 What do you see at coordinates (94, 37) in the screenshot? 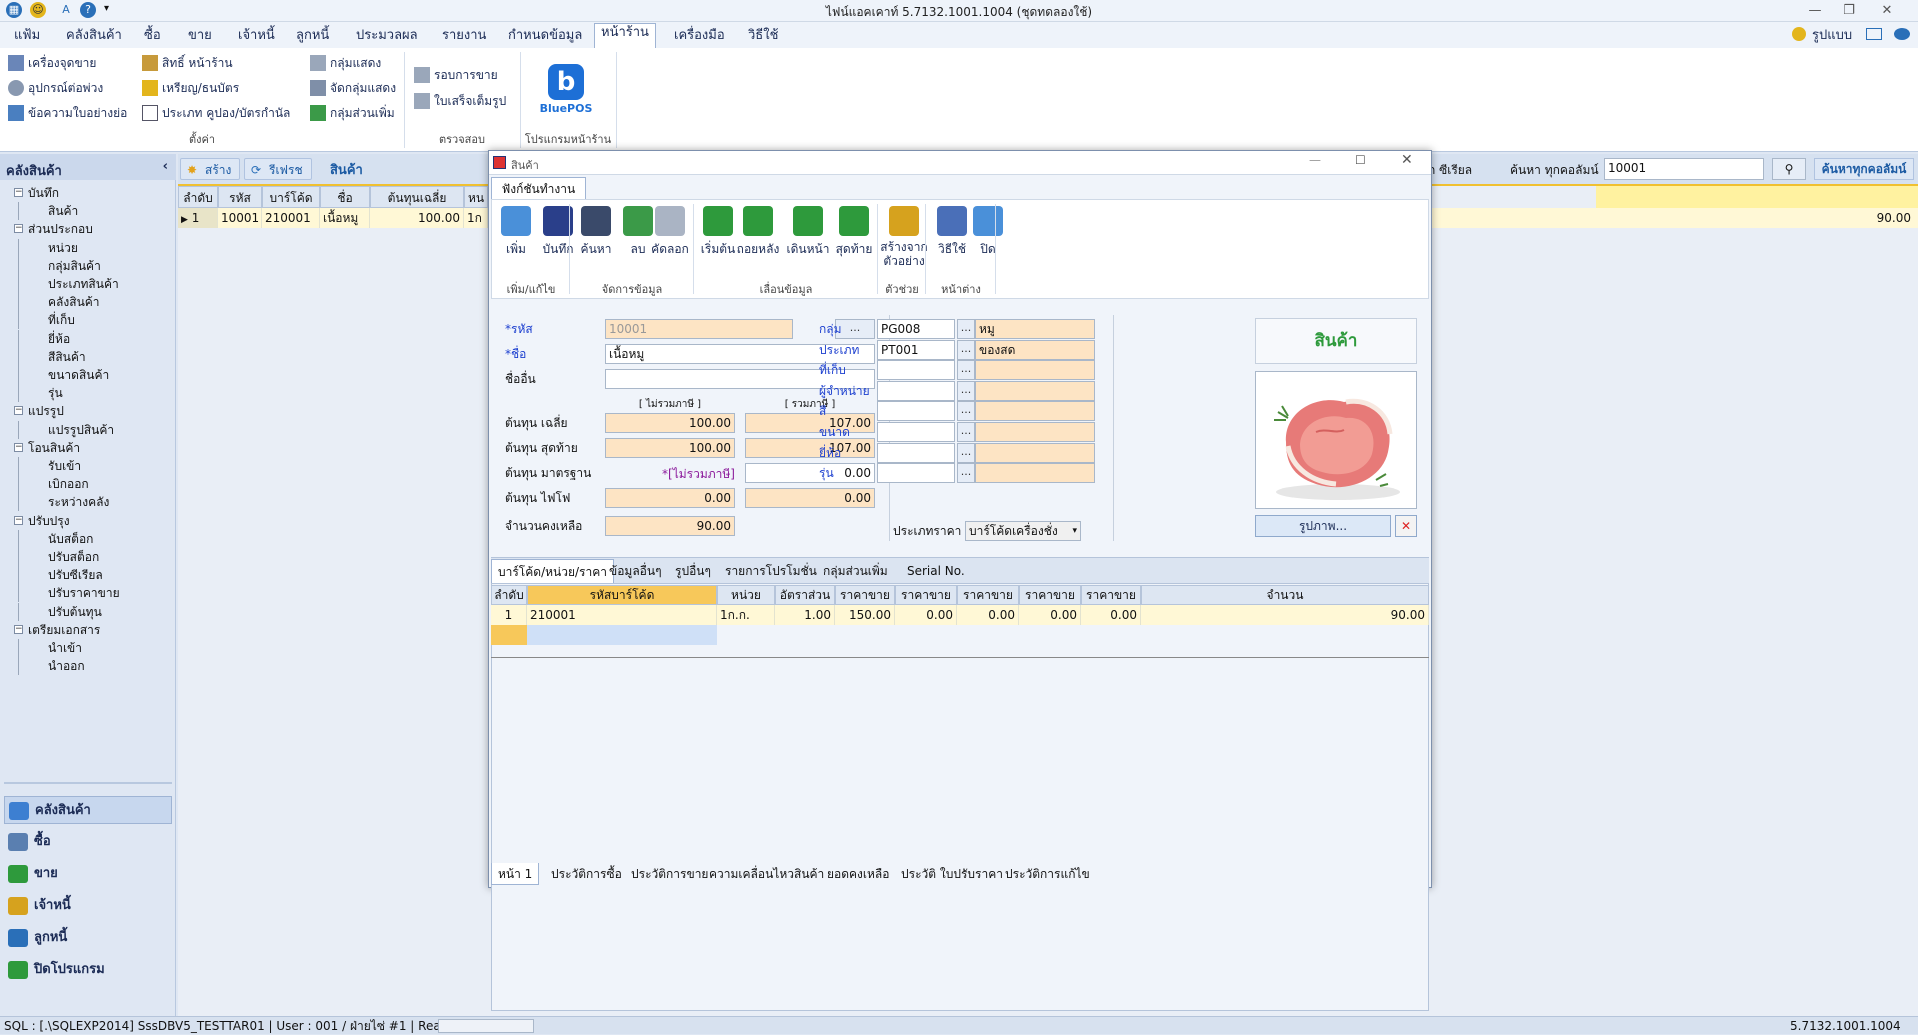
I see `menu-inventory: คลังสินค้า` at bounding box center [94, 37].